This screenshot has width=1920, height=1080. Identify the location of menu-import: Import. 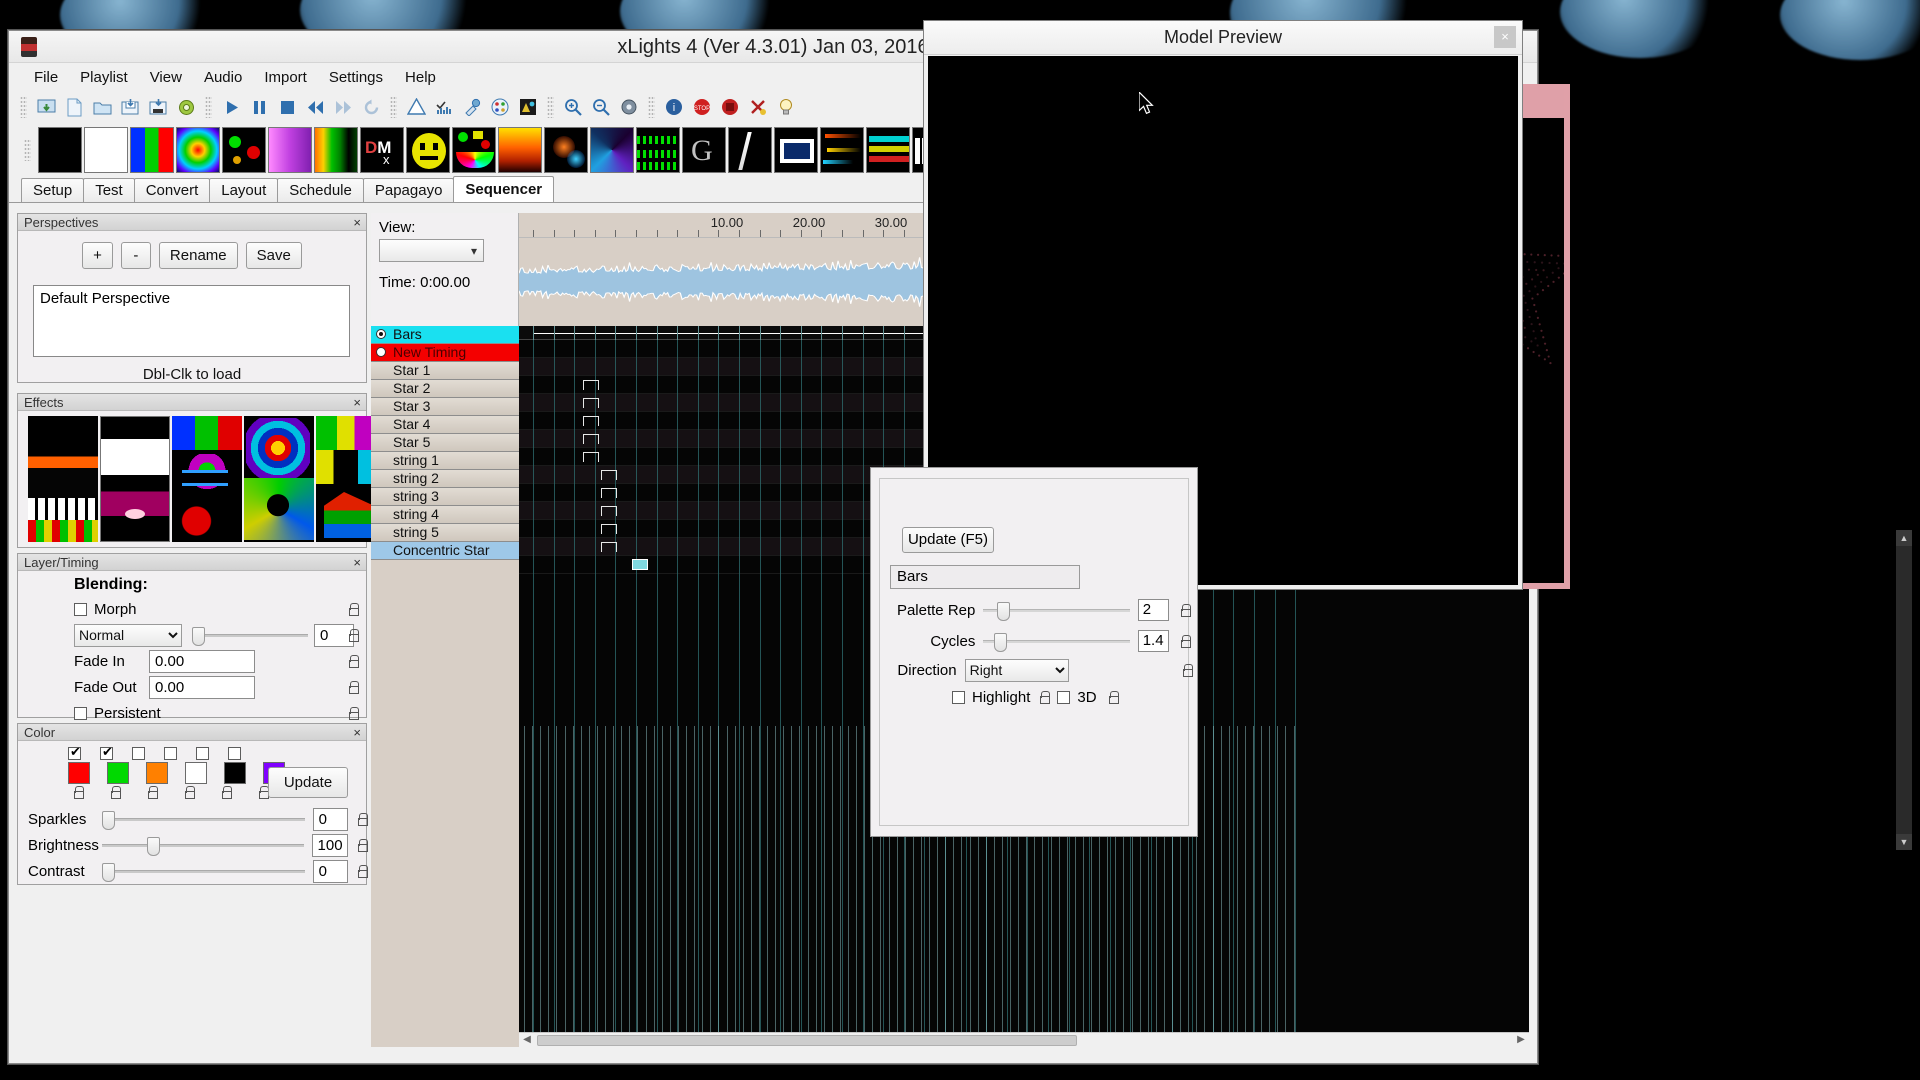
(285, 77).